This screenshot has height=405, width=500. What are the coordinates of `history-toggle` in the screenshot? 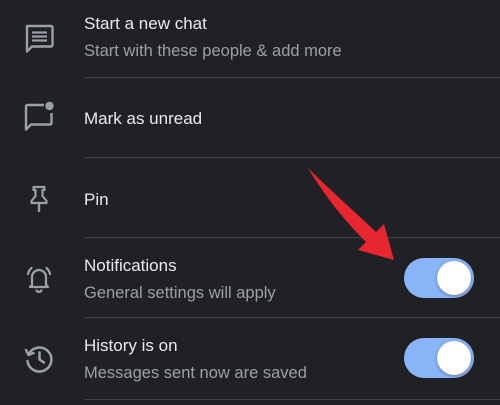 It's located at (439, 358).